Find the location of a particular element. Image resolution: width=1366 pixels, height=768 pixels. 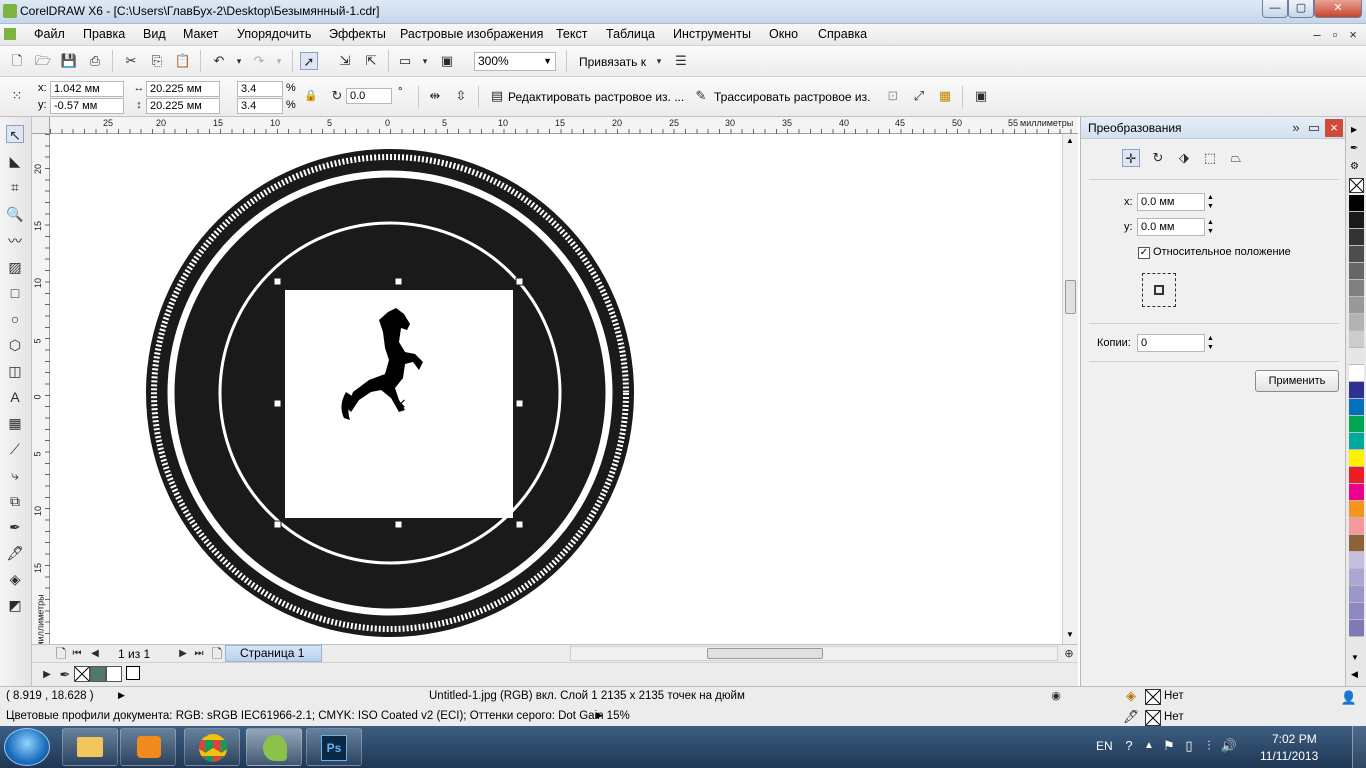

menu-file: Файл is located at coordinates (49, 34).